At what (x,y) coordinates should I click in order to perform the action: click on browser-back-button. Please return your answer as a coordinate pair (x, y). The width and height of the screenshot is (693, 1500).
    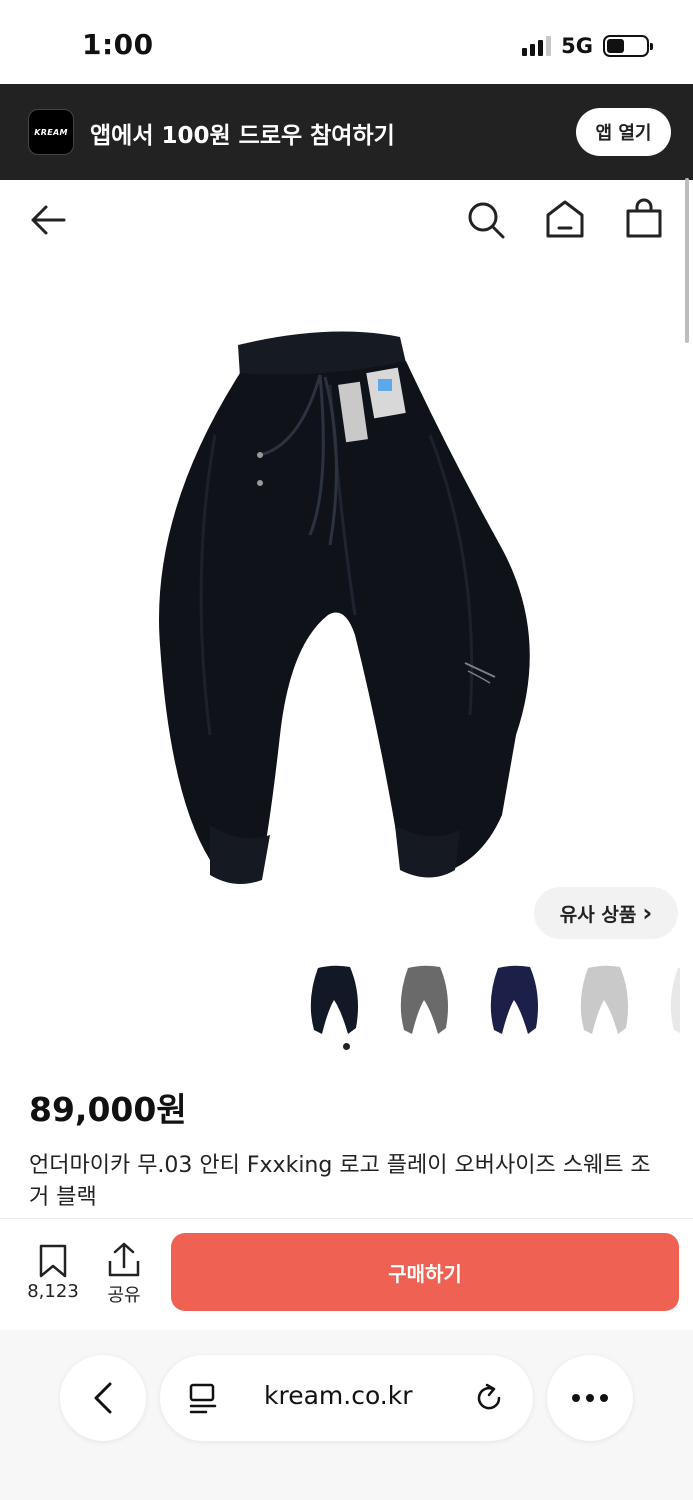
    Looking at the image, I should click on (103, 1398).